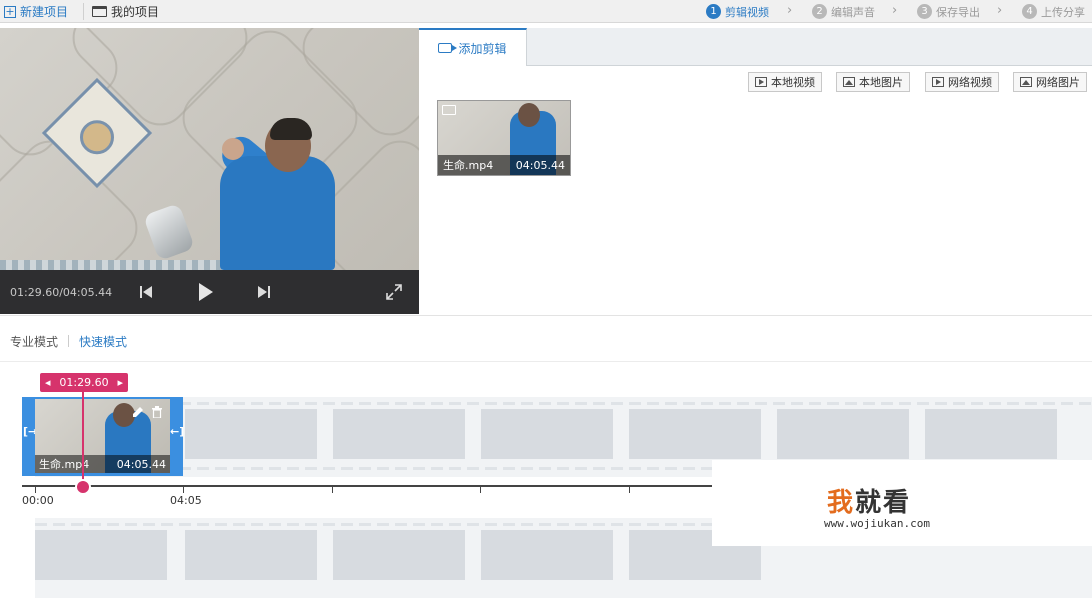  What do you see at coordinates (449, 110) in the screenshot?
I see `video-icon` at bounding box center [449, 110].